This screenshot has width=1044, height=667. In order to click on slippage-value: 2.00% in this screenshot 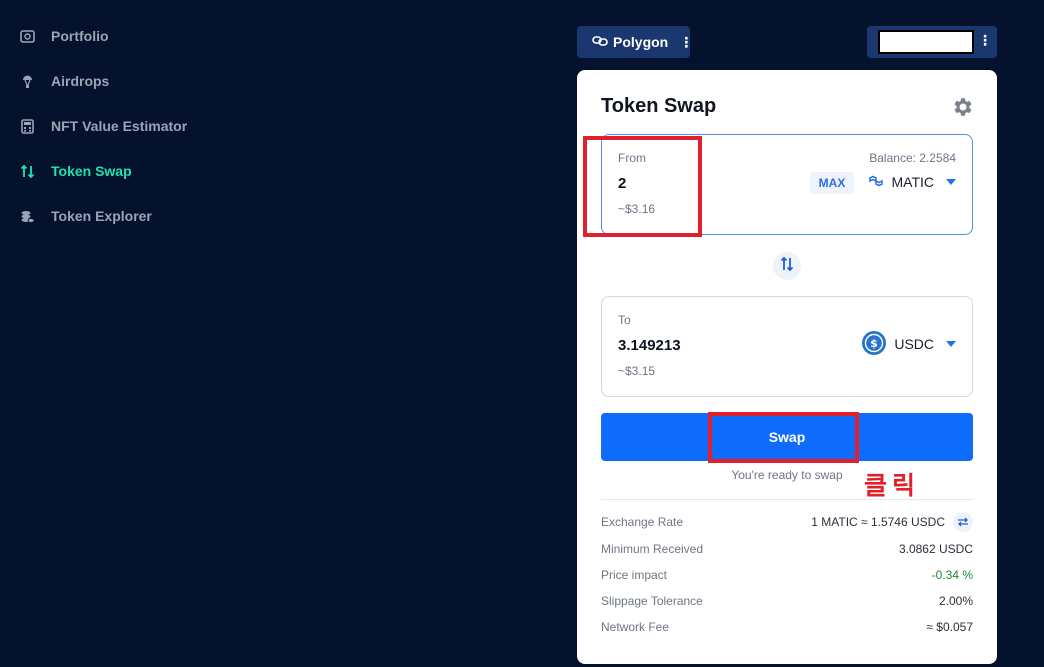, I will do `click(955, 601)`.